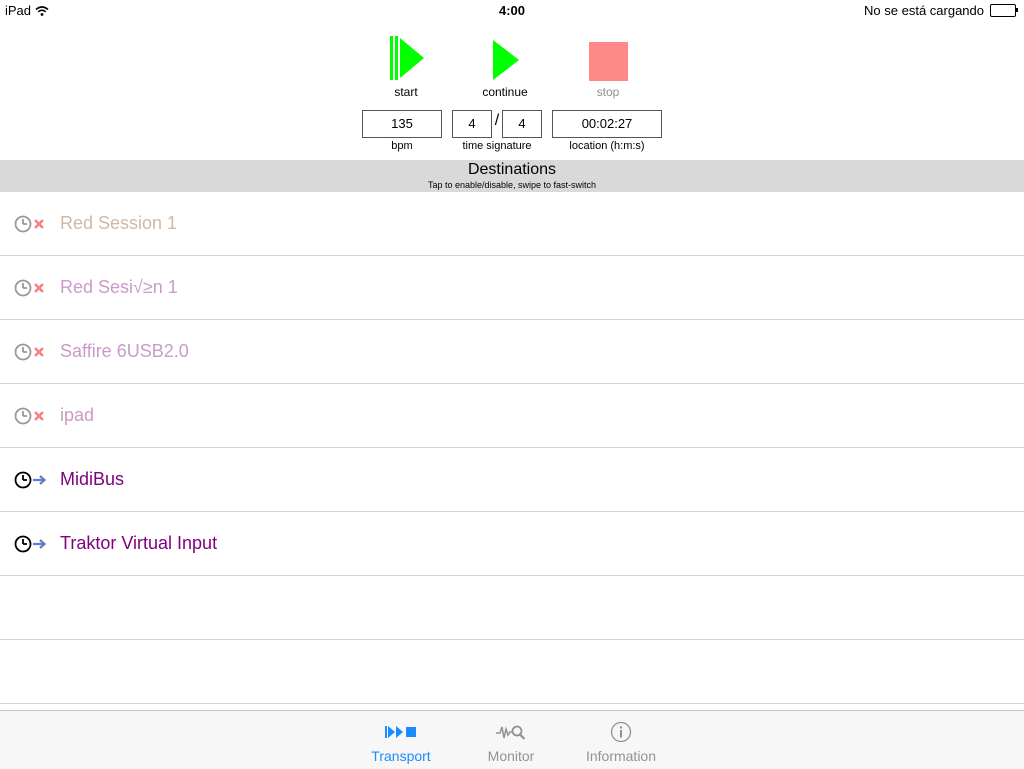 This screenshot has height=769, width=1024. What do you see at coordinates (512, 544) in the screenshot?
I see `destination-row: Traktor Virtual Input` at bounding box center [512, 544].